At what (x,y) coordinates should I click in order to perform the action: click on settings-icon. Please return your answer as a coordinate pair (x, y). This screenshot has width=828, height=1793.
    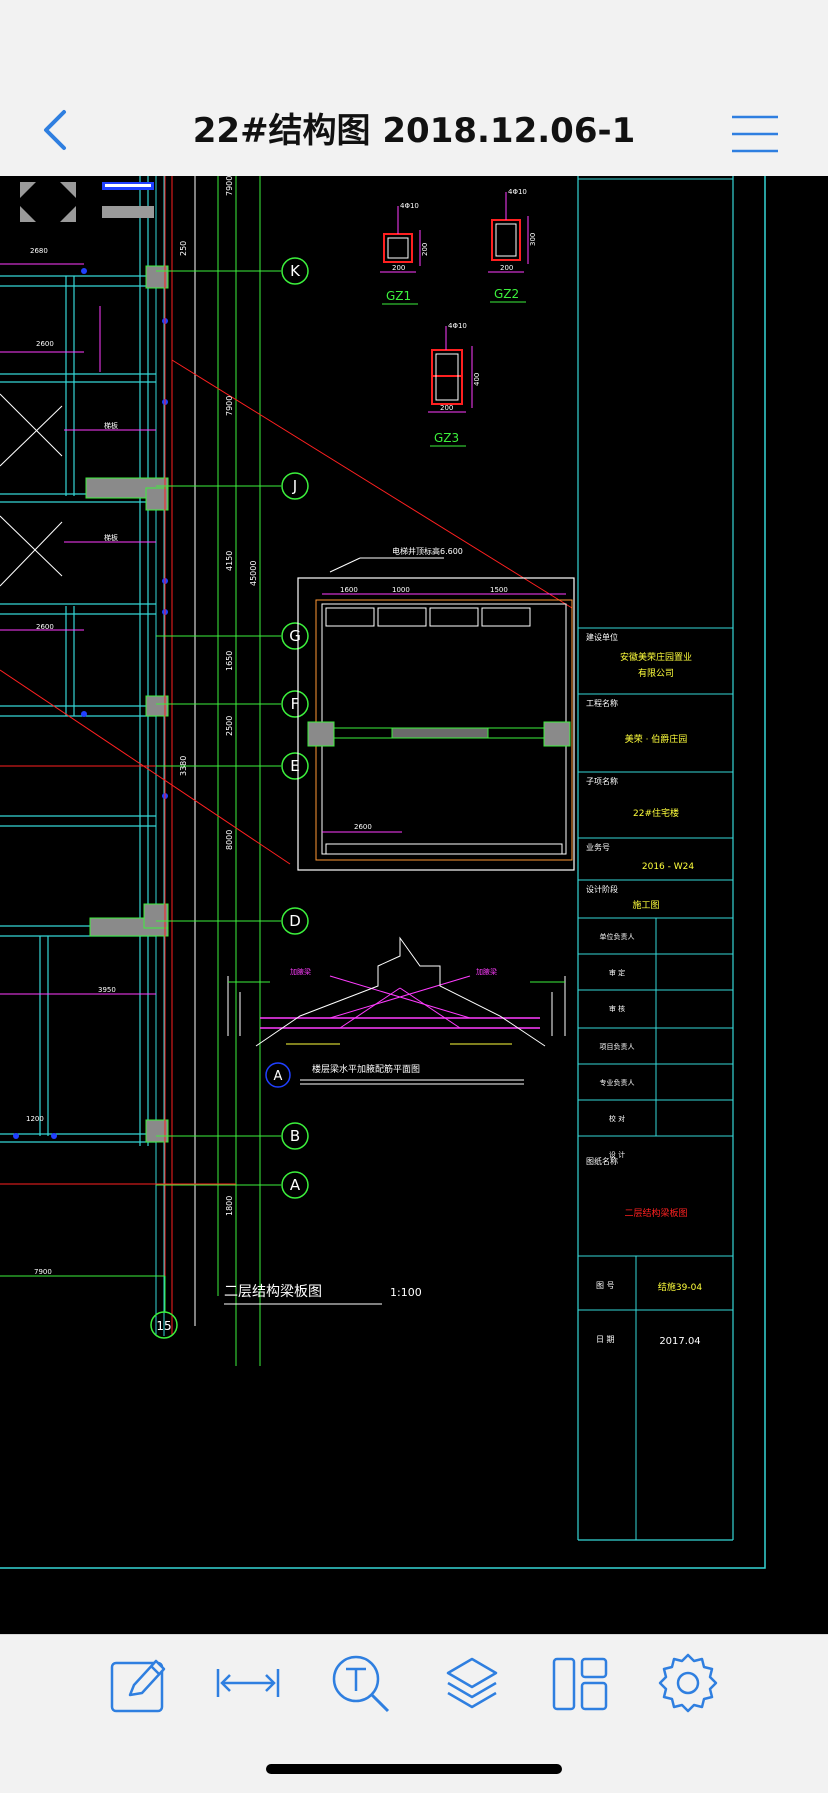
    Looking at the image, I should click on (688, 1683).